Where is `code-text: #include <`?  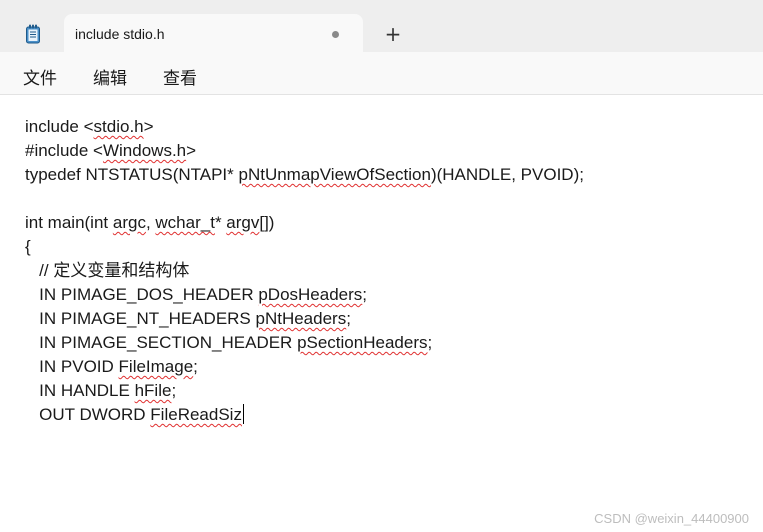
code-text: #include < is located at coordinates (64, 150).